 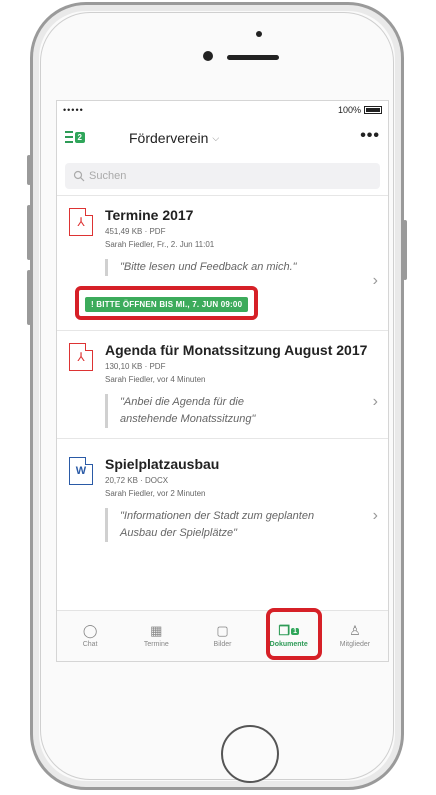 What do you see at coordinates (259, 34) in the screenshot?
I see `camera-dot` at bounding box center [259, 34].